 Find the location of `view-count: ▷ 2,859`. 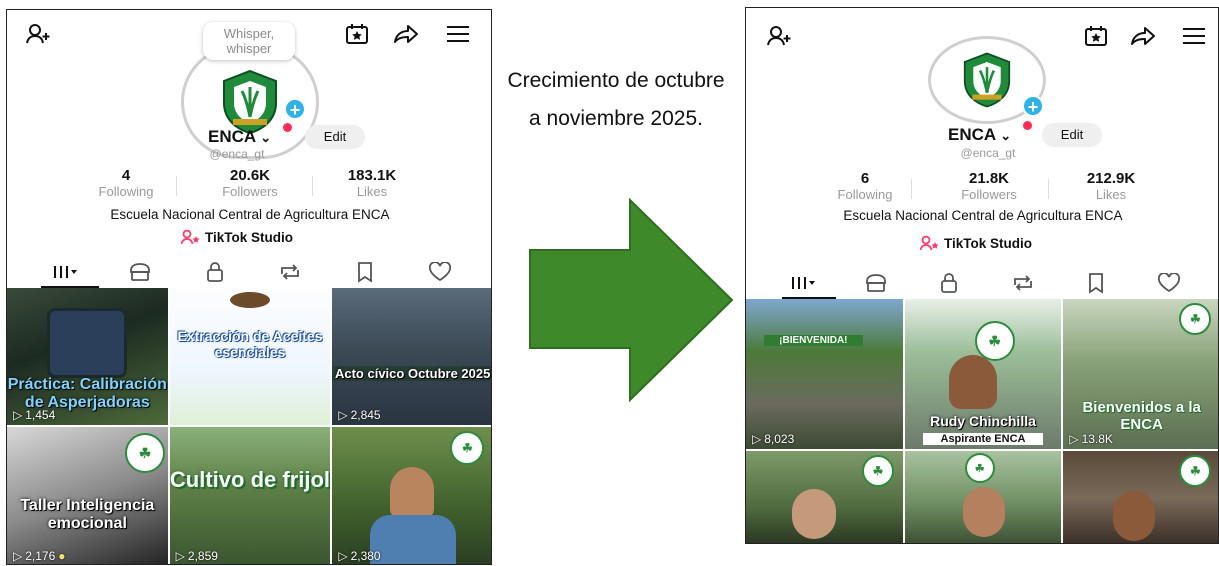

view-count: ▷ 2,859 is located at coordinates (196, 556).